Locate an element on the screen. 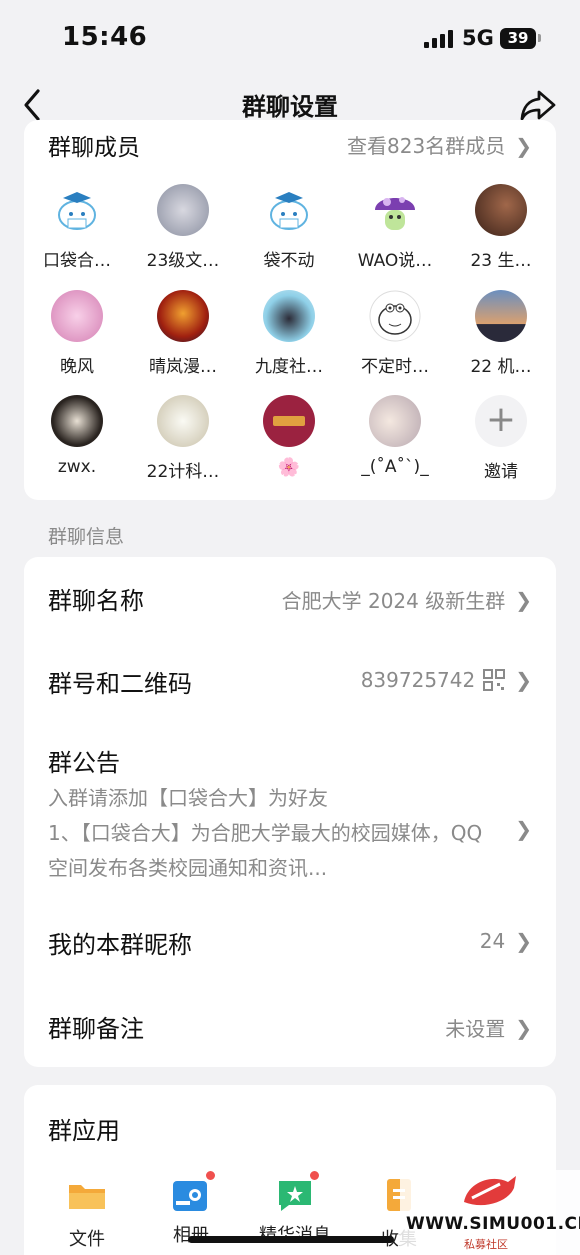  group-apps-title: 群应用 is located at coordinates (84, 1131).